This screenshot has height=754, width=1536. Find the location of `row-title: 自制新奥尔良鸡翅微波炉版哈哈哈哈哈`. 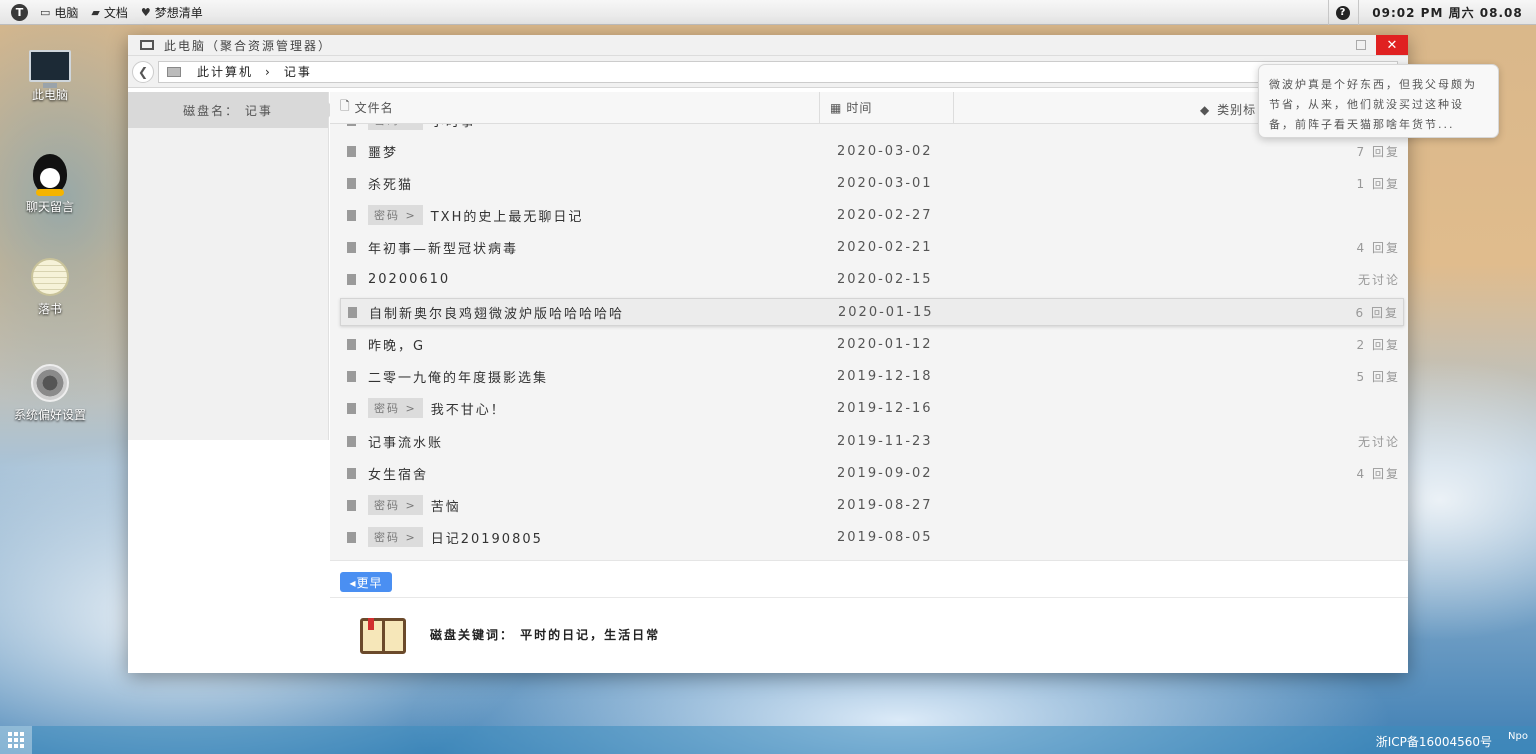

row-title: 自制新奥尔良鸡翅微波炉版哈哈哈哈哈 is located at coordinates (496, 312).